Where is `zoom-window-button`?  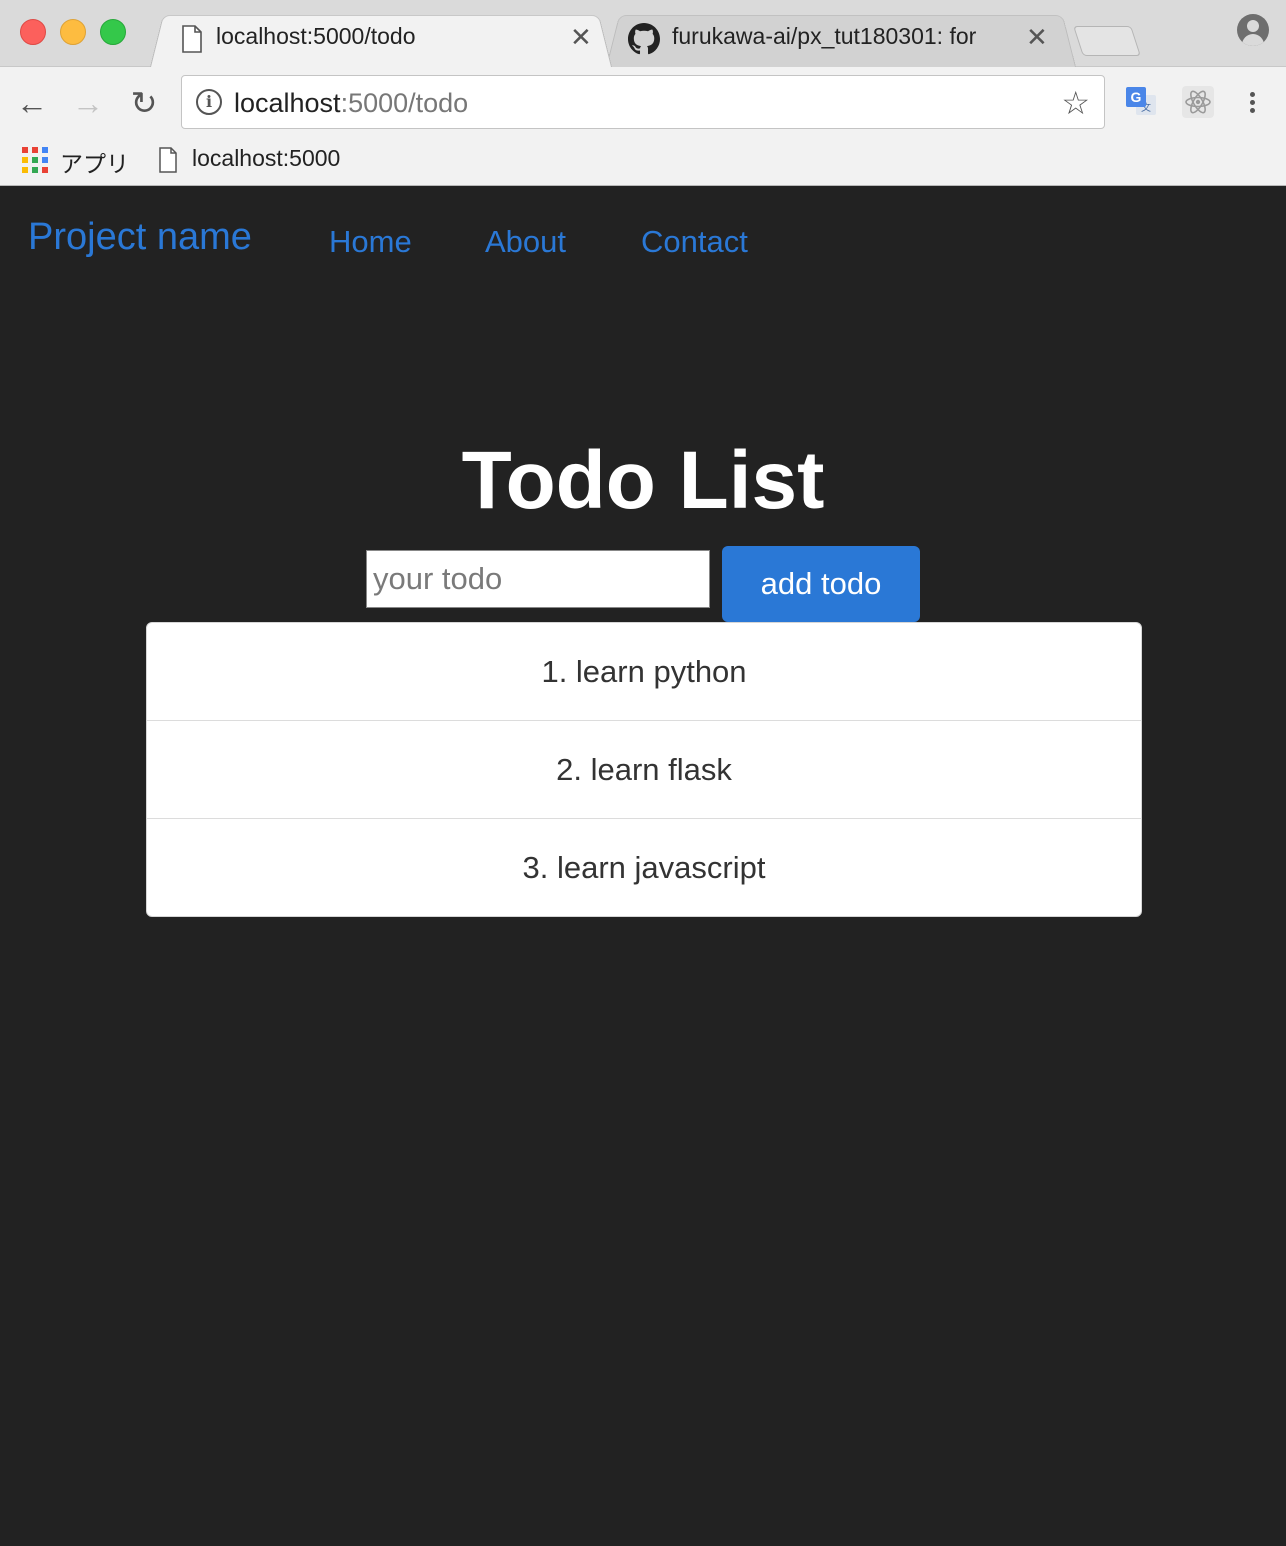
zoom-window-button is located at coordinates (113, 32).